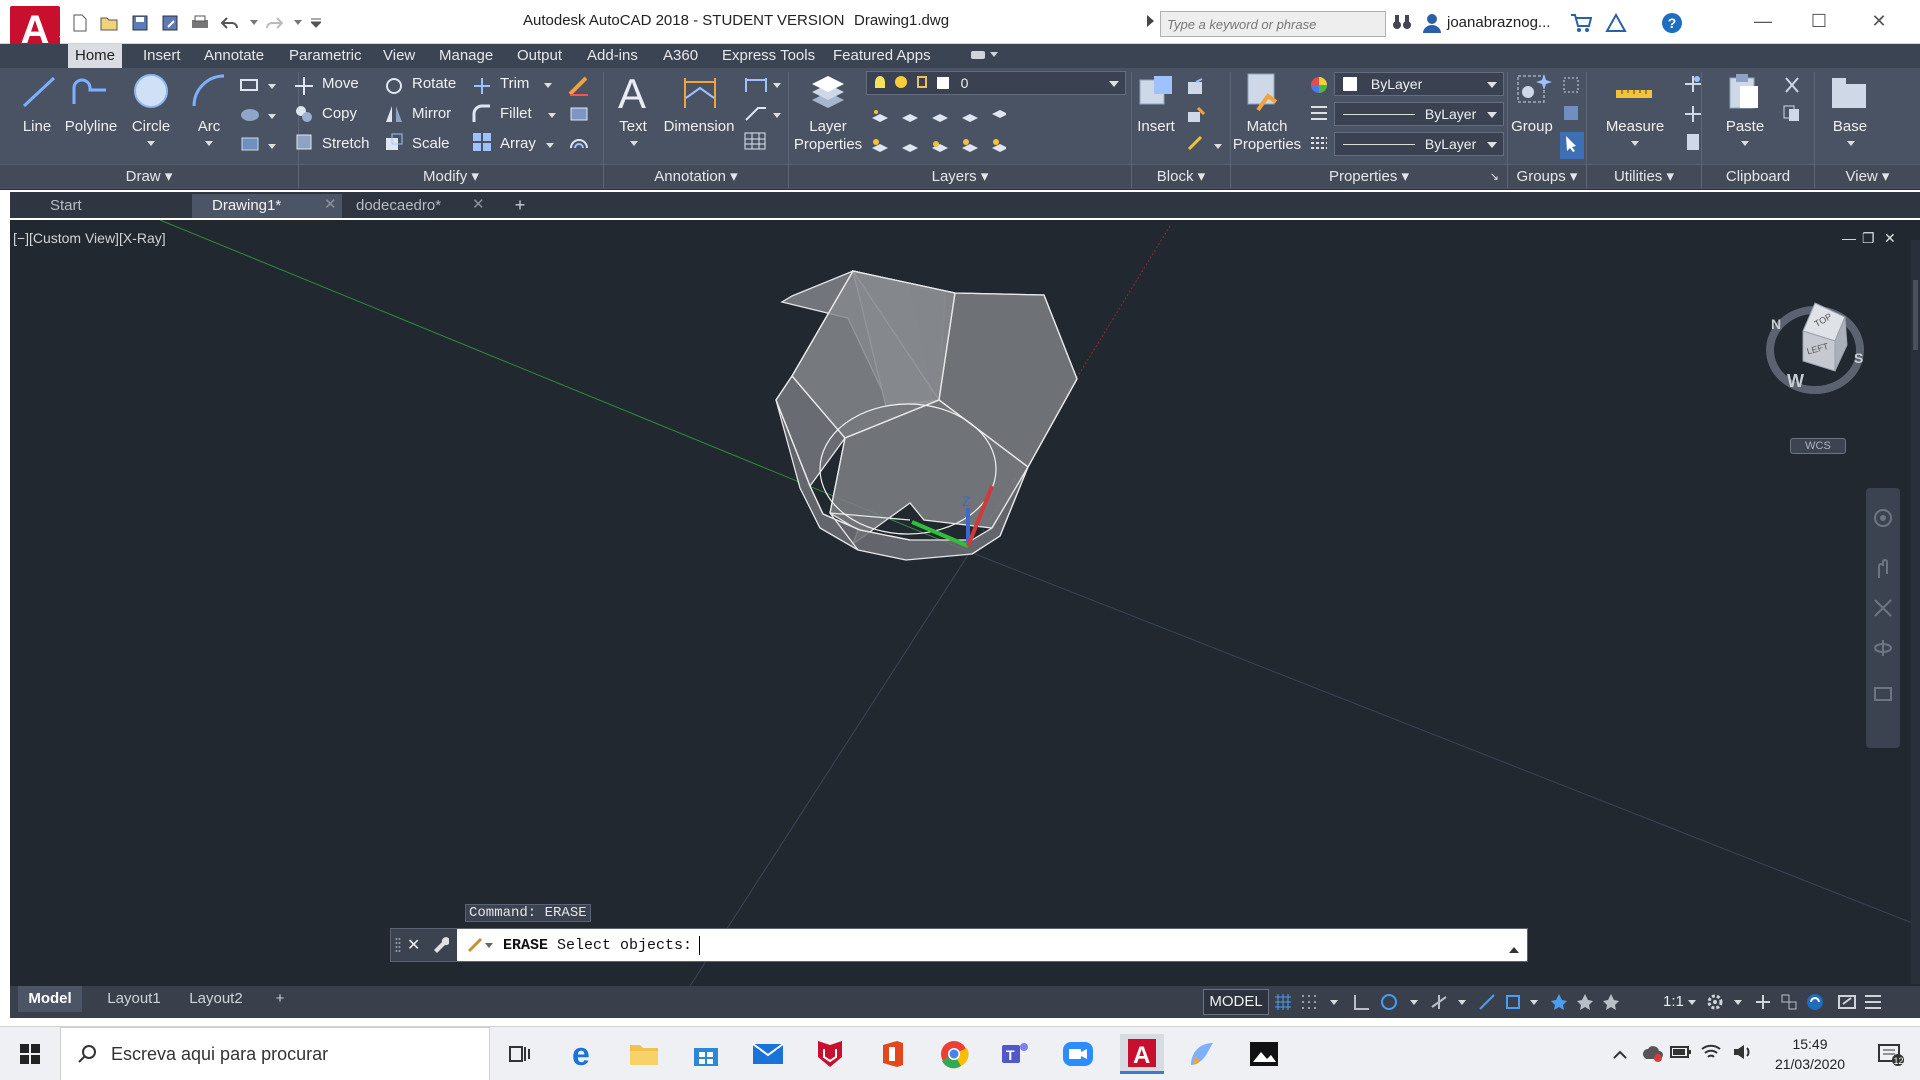 The width and height of the screenshot is (1920, 1080). What do you see at coordinates (1635, 127) in the screenshot?
I see `measure-button: Measure` at bounding box center [1635, 127].